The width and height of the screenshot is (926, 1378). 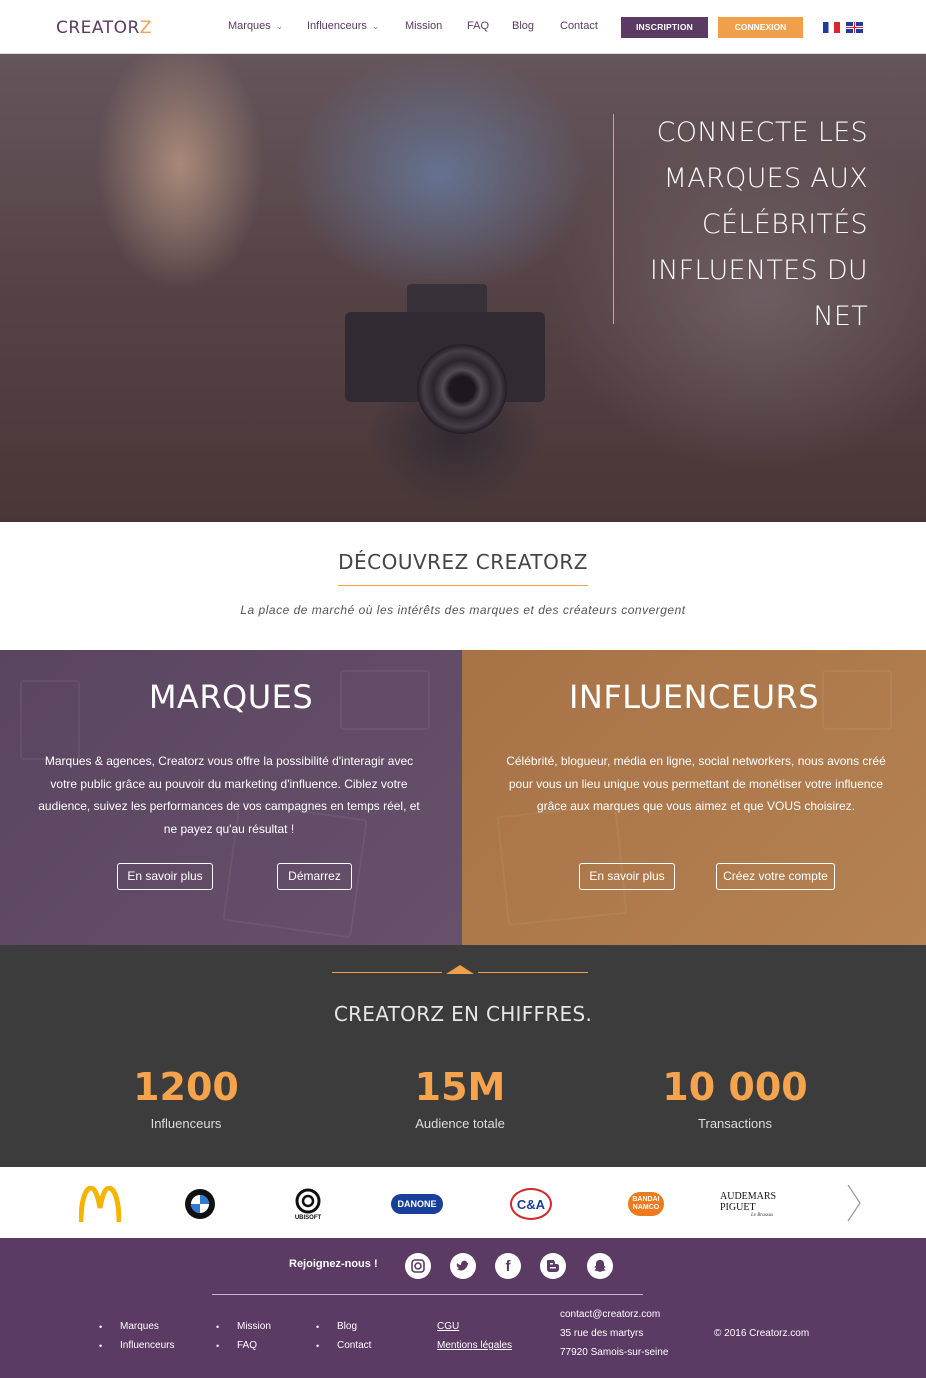 What do you see at coordinates (314, 876) in the screenshot?
I see `marques-start-button: Démarrez` at bounding box center [314, 876].